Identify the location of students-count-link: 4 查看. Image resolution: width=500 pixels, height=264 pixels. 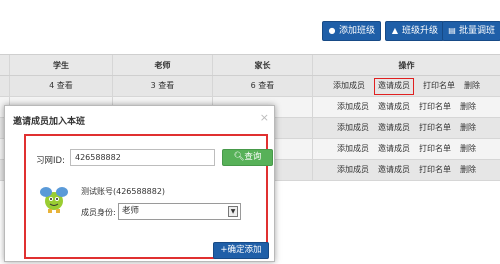
(61, 86).